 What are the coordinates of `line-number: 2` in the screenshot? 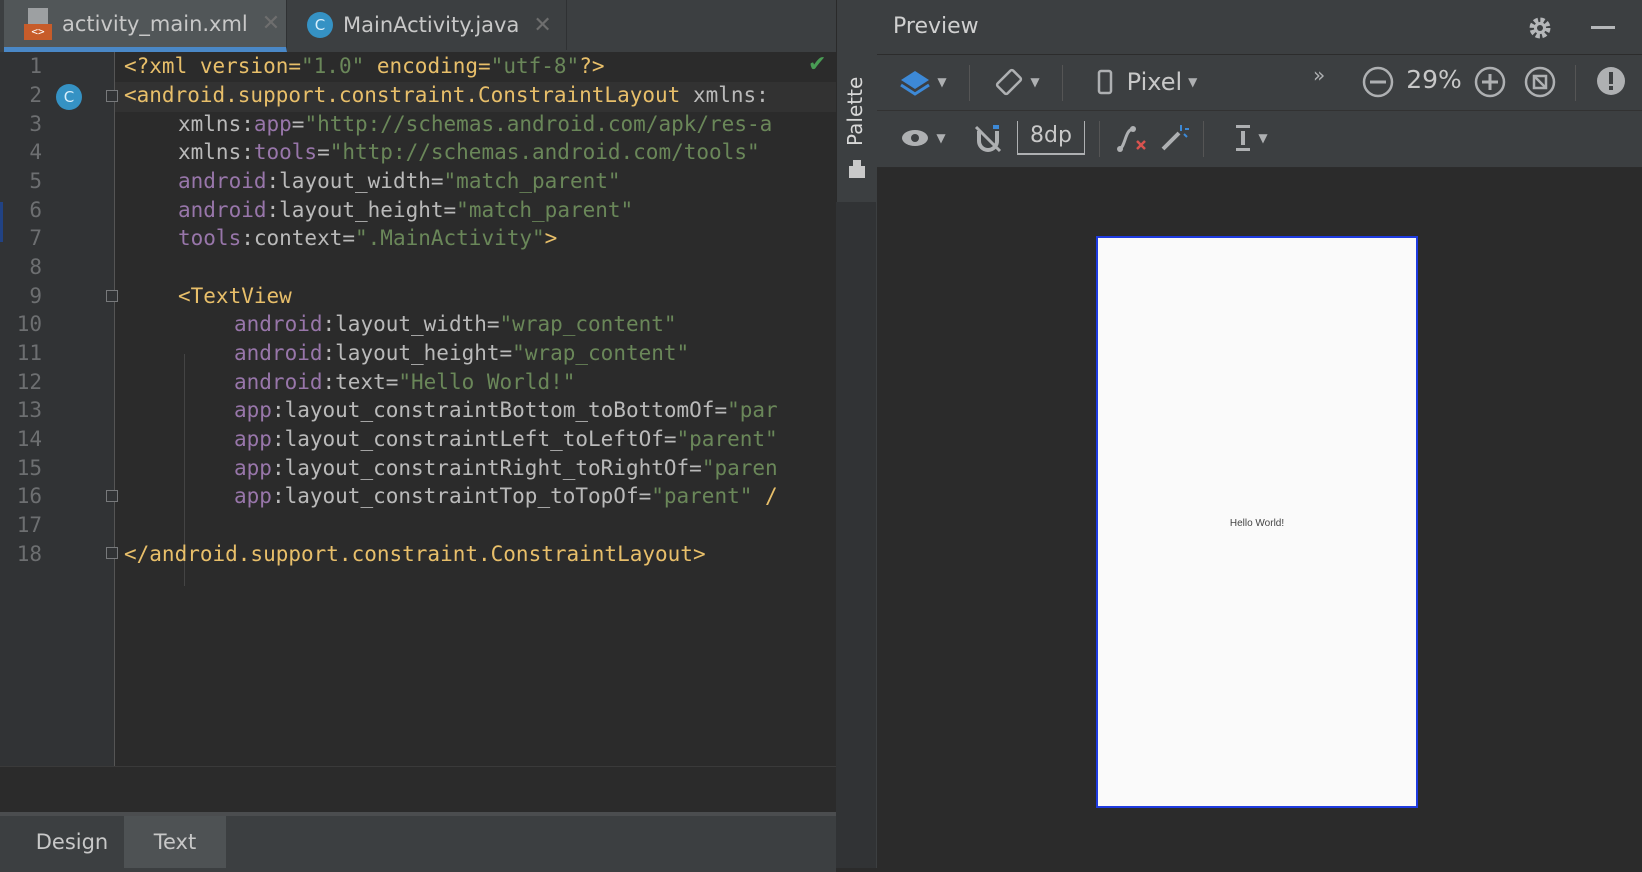 It's located at (35, 95).